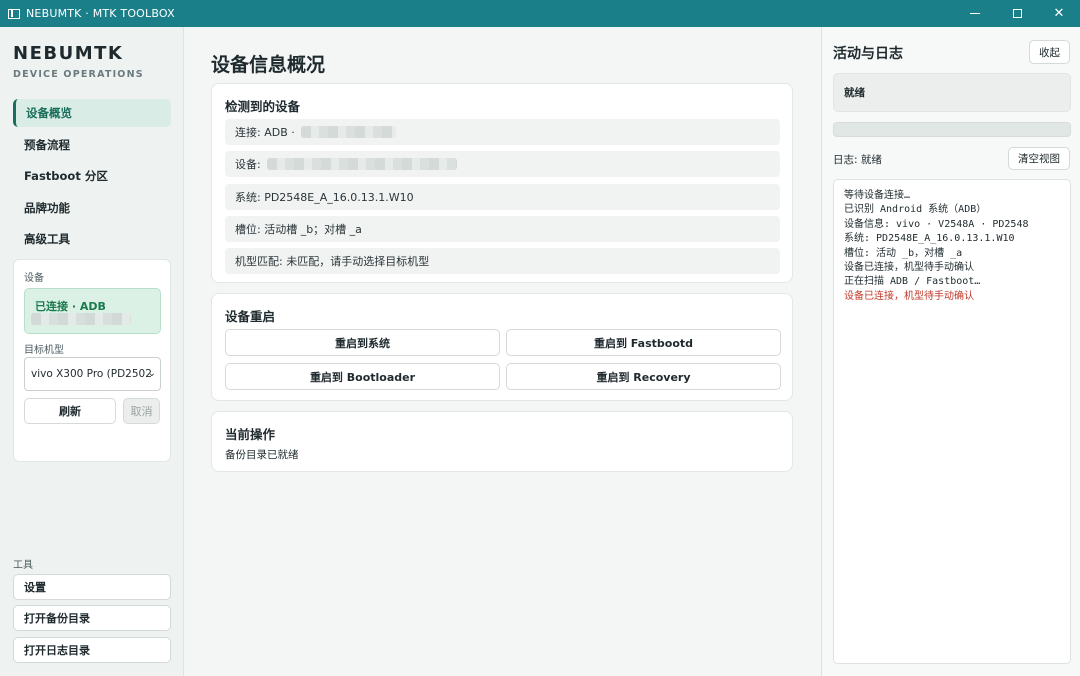 The image size is (1080, 676). What do you see at coordinates (936, 224) in the screenshot?
I see `log-line: 设备信息: vivo · V2548A · PD2548` at bounding box center [936, 224].